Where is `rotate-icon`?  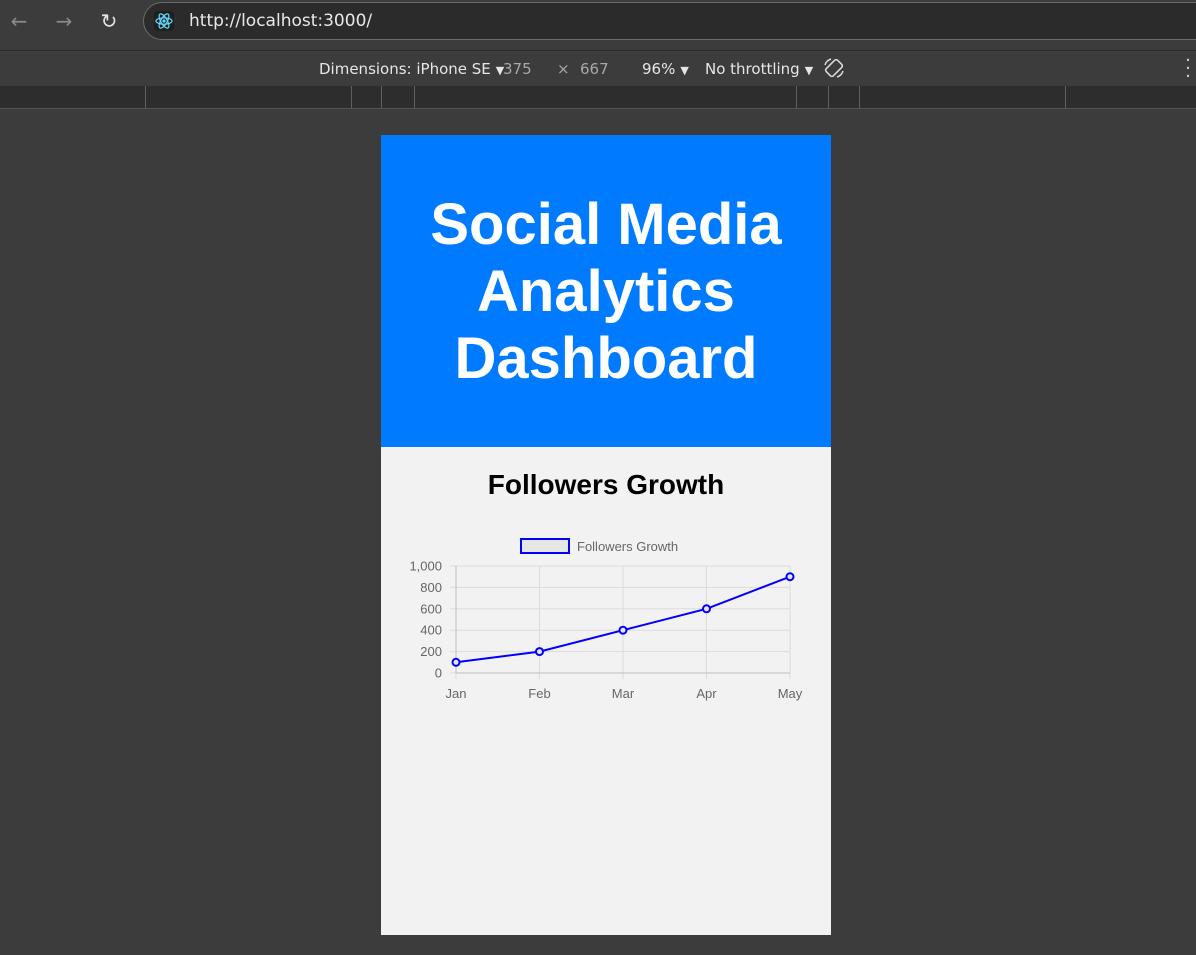 rotate-icon is located at coordinates (834, 68).